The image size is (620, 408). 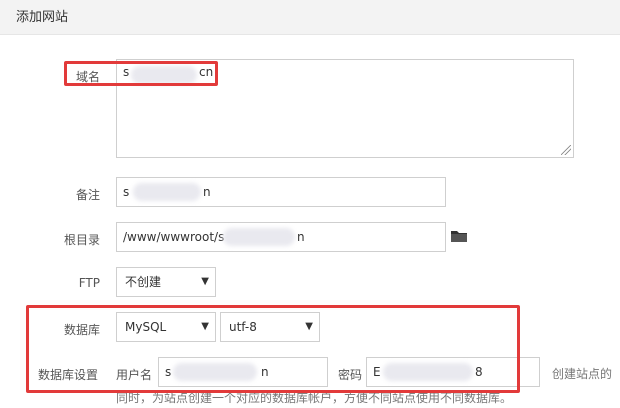 What do you see at coordinates (166, 282) in the screenshot?
I see `ftp-select: 不创建 ▼` at bounding box center [166, 282].